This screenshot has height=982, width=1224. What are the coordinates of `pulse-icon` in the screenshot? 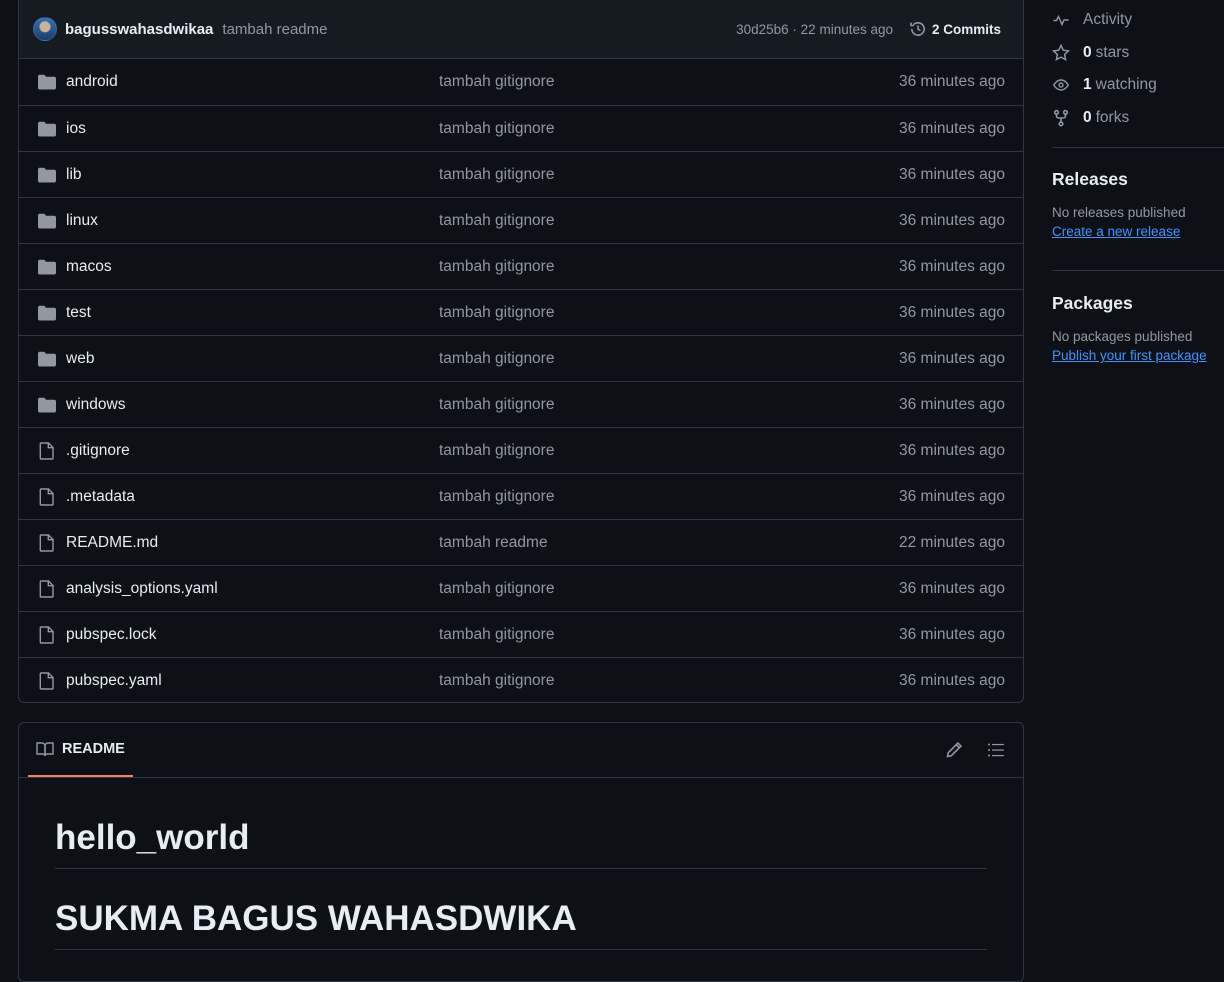 It's located at (1061, 21).